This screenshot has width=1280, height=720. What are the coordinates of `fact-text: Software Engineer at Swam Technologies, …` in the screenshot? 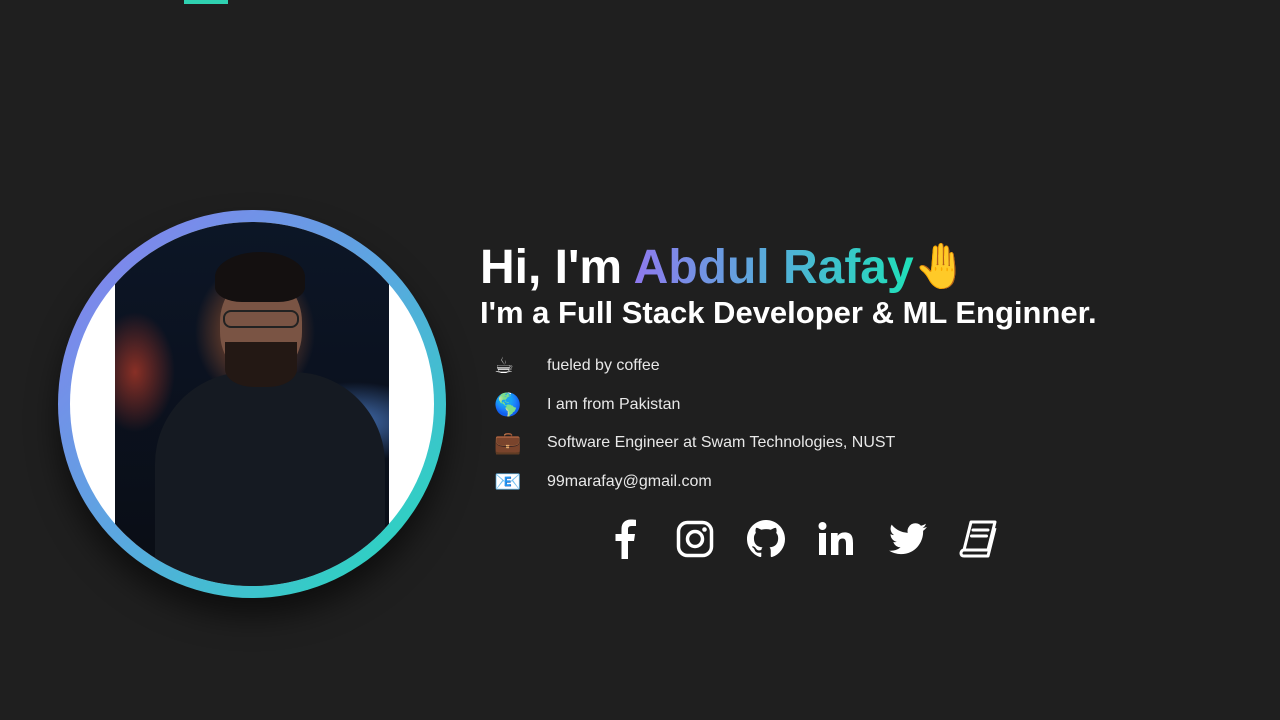 It's located at (721, 443).